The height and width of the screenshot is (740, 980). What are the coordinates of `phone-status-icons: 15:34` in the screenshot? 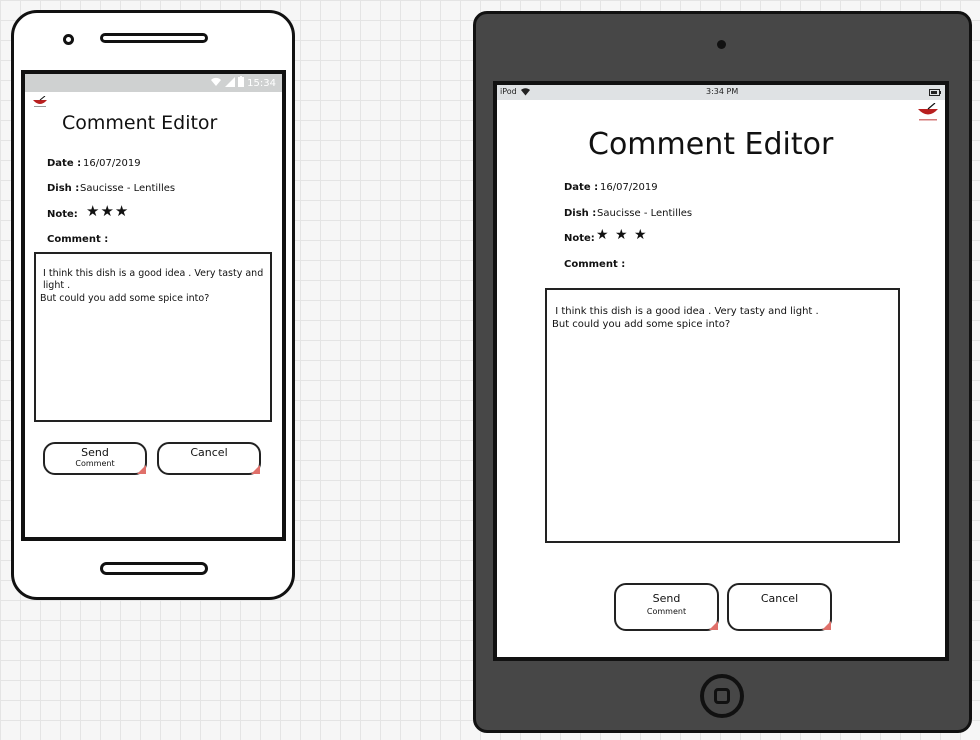 It's located at (243, 82).